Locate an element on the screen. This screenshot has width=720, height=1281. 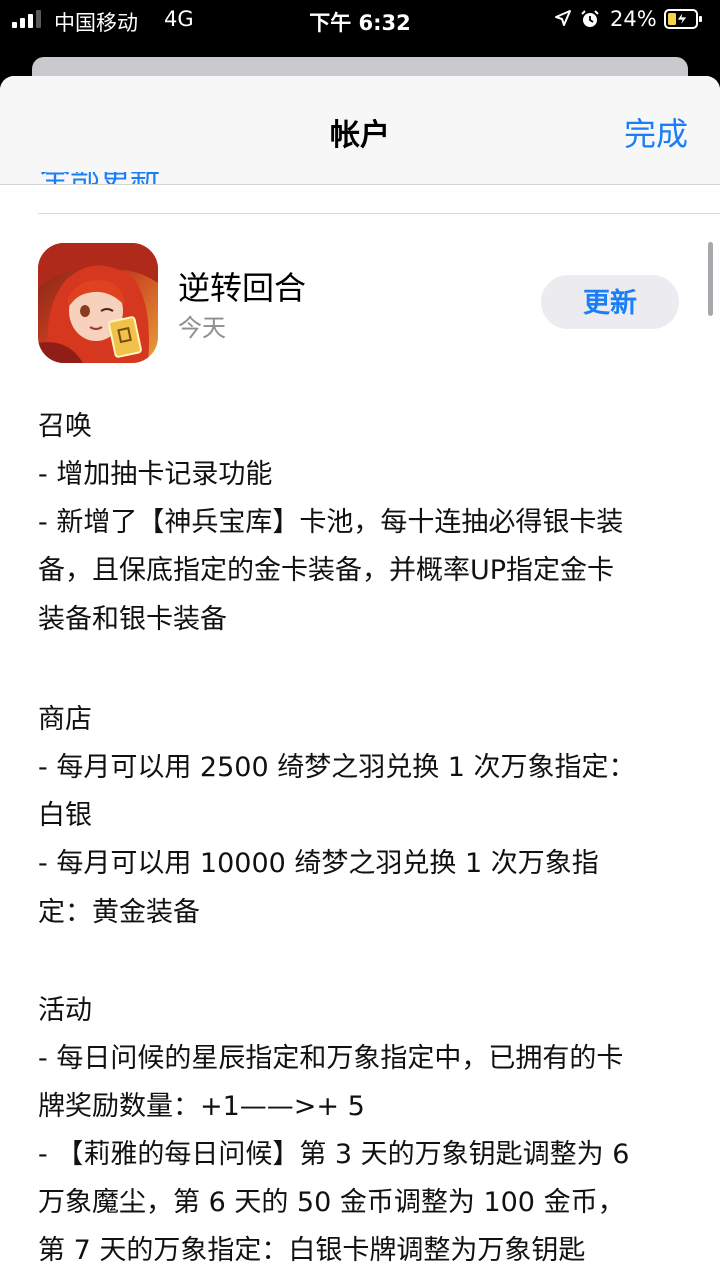
notes-line: - 每月可以用 10000 绮梦之羽兑换 1 次万象指 is located at coordinates (318, 863).